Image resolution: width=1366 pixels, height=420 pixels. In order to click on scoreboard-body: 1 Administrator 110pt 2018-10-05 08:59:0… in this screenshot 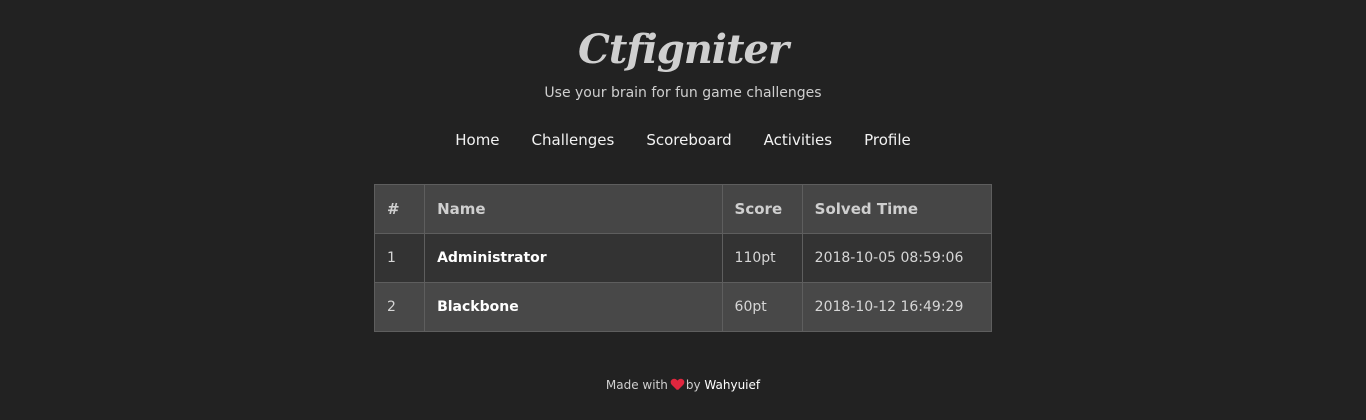, I will do `click(683, 282)`.